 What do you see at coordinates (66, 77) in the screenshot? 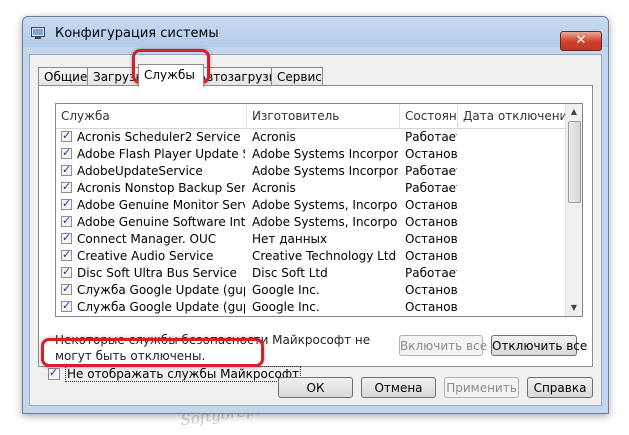
I see `tab-label: Общие` at bounding box center [66, 77].